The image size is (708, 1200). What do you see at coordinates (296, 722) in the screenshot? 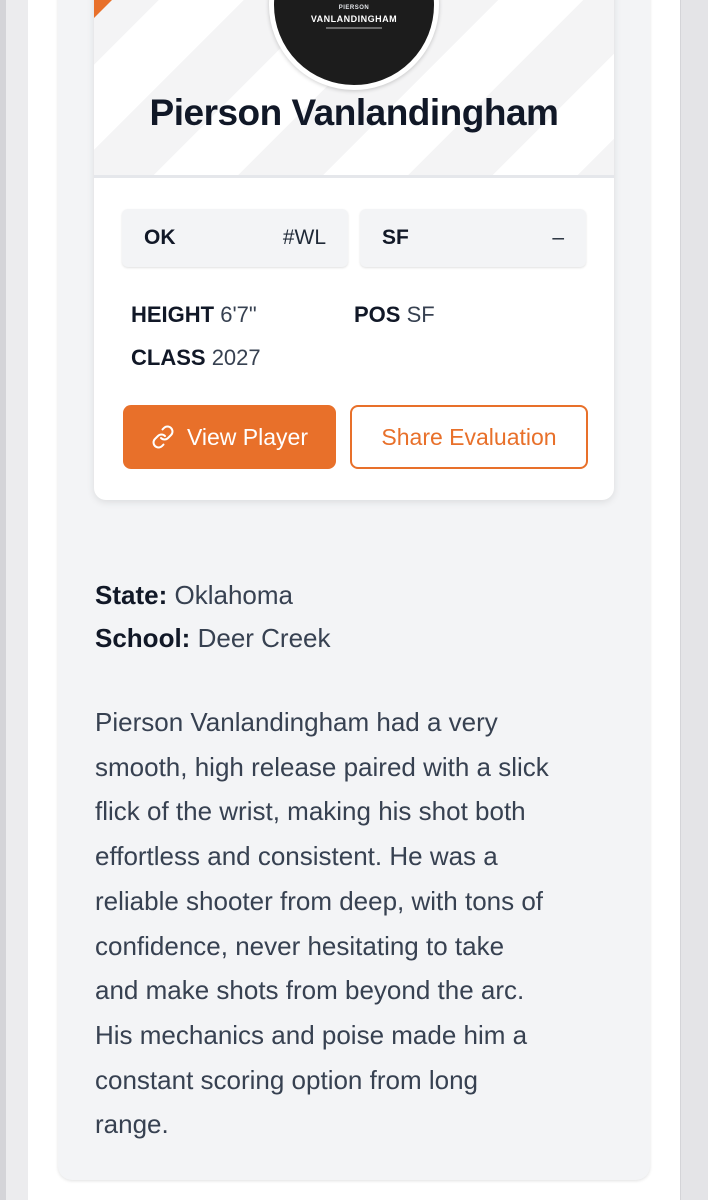
I see `evaluation-line: Pierson Vanlandingham had a very` at bounding box center [296, 722].